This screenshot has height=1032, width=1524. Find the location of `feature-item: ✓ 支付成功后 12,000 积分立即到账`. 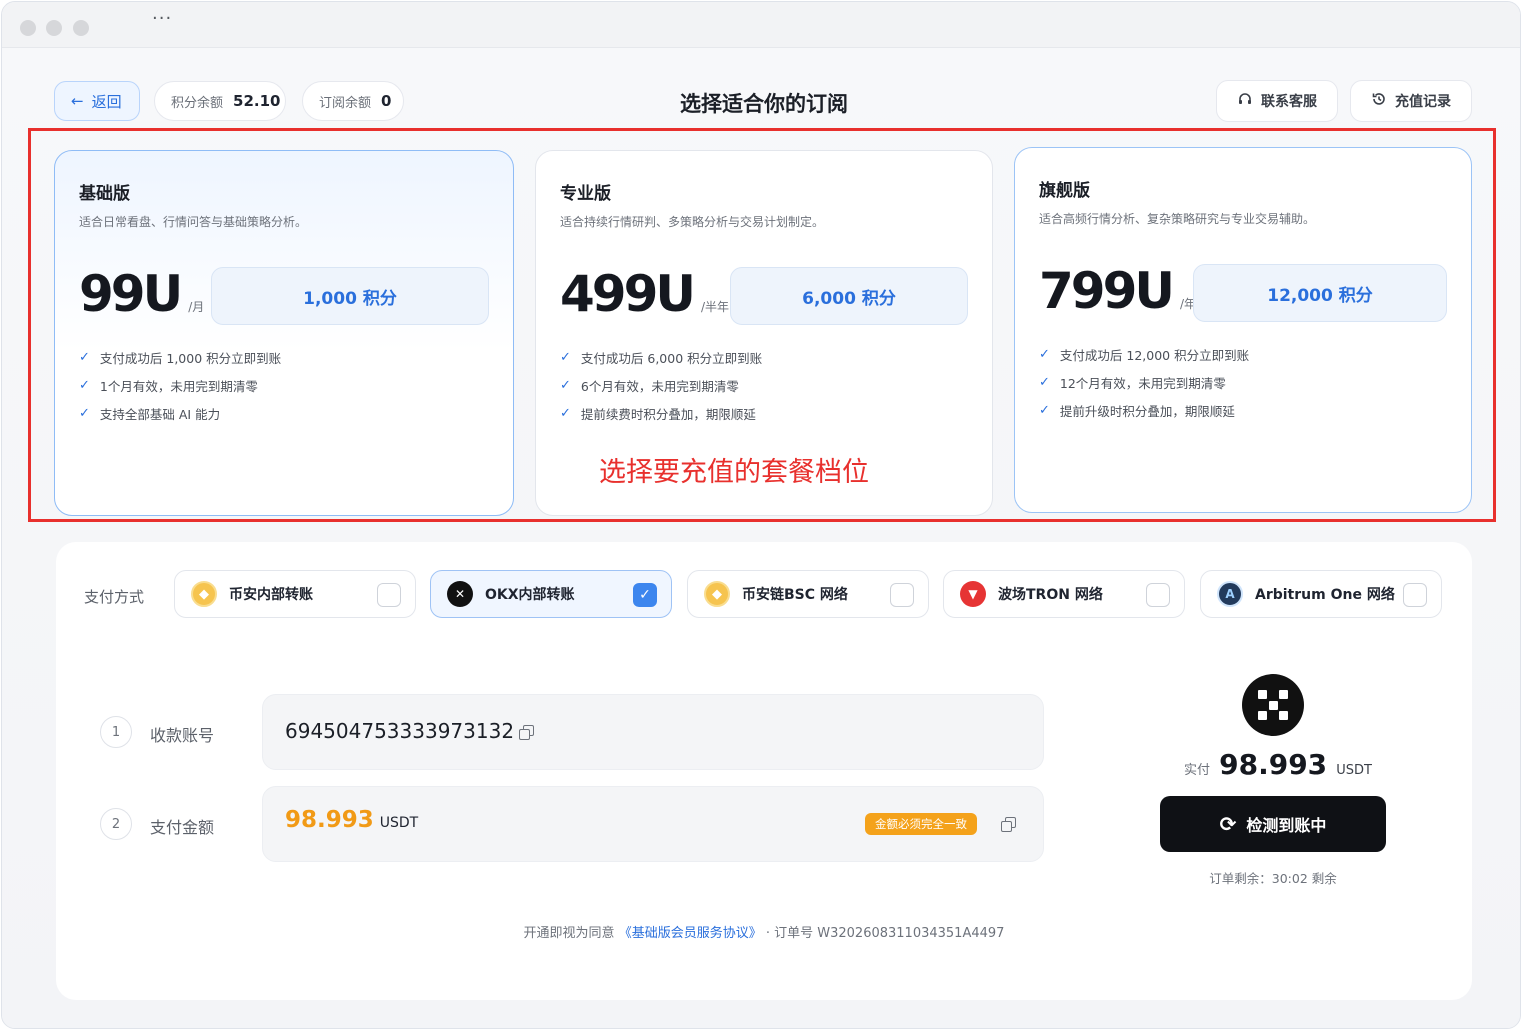

feature-item: ✓ 支付成功后 12,000 积分立即到账 is located at coordinates (1144, 354).